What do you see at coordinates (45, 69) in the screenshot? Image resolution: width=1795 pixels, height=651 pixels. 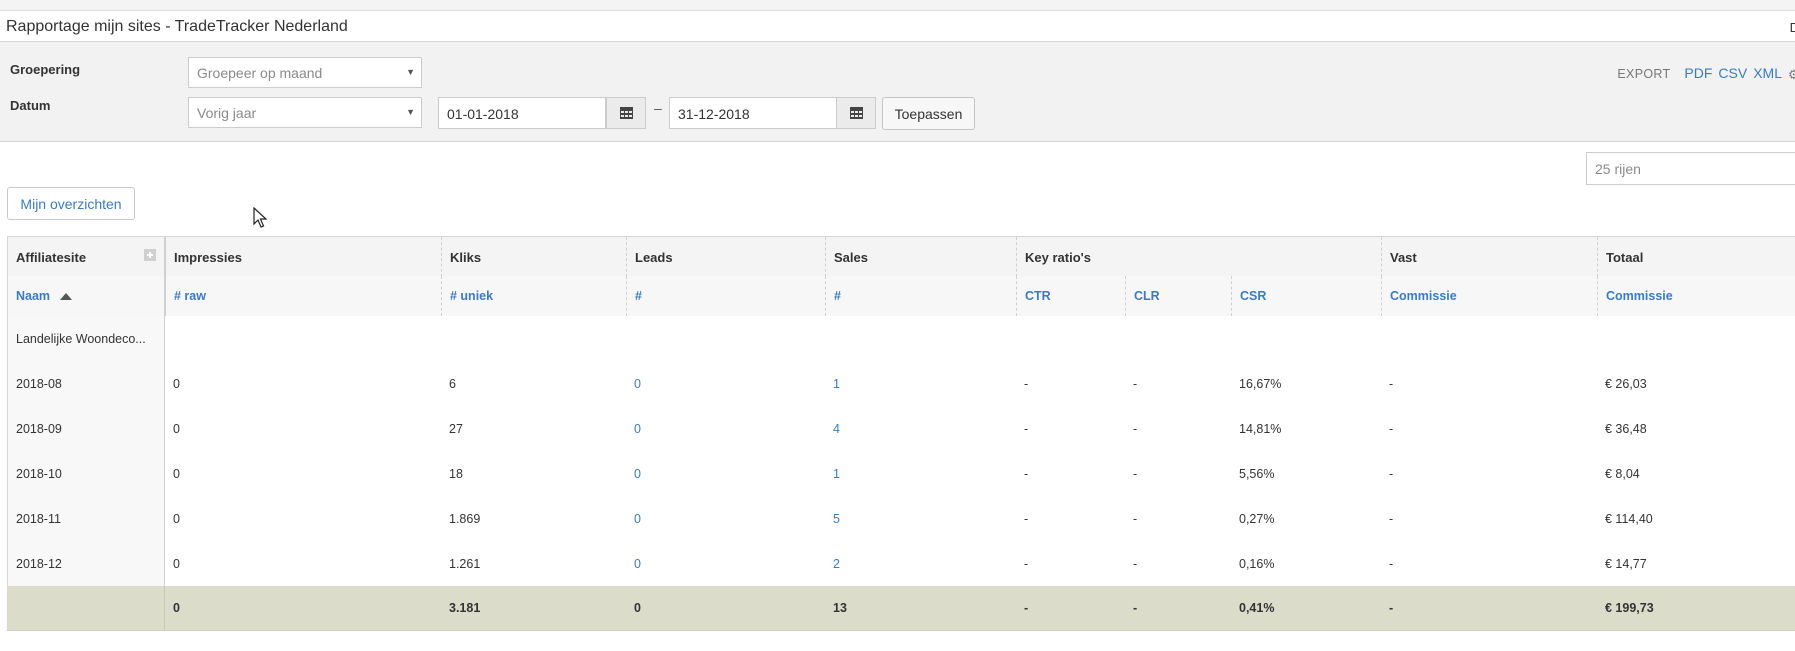 I see `grouping-label: Groepering` at bounding box center [45, 69].